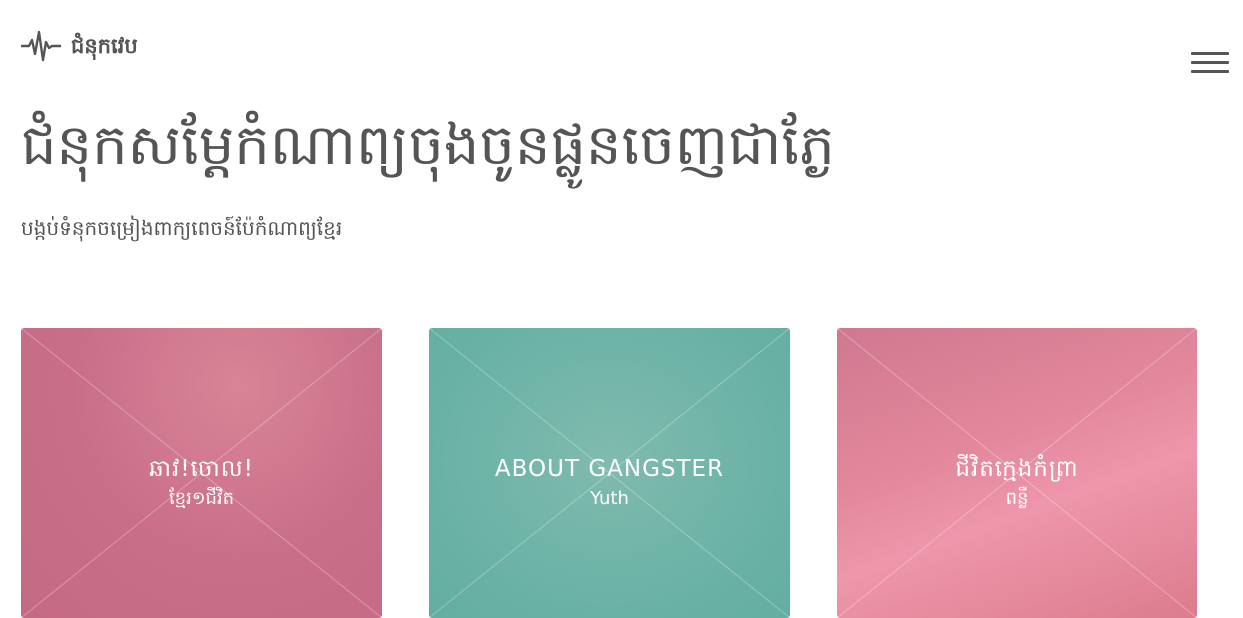 This screenshot has height=618, width=1243. I want to click on card-subtitle: Yuth, so click(609, 498).